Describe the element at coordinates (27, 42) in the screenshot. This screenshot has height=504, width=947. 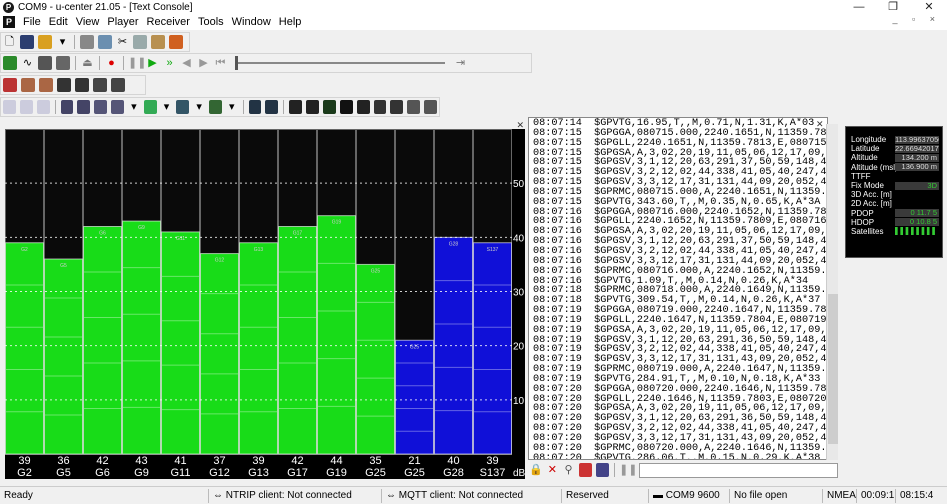
I see `save-icon` at that location.